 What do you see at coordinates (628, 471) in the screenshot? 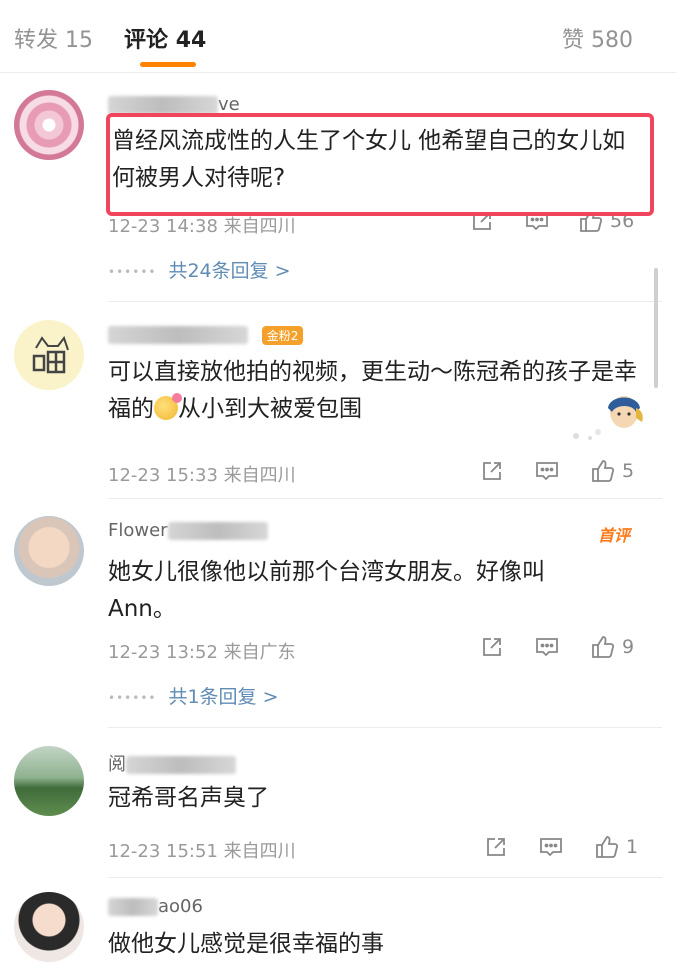
I see `like-count: 5` at bounding box center [628, 471].